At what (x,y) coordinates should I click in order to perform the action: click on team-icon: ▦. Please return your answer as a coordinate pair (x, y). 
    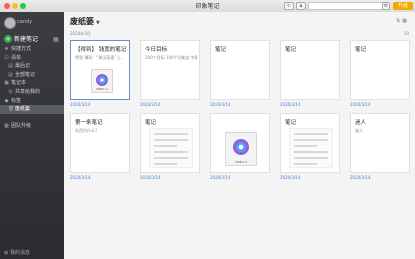
    Looking at the image, I should click on (6, 126).